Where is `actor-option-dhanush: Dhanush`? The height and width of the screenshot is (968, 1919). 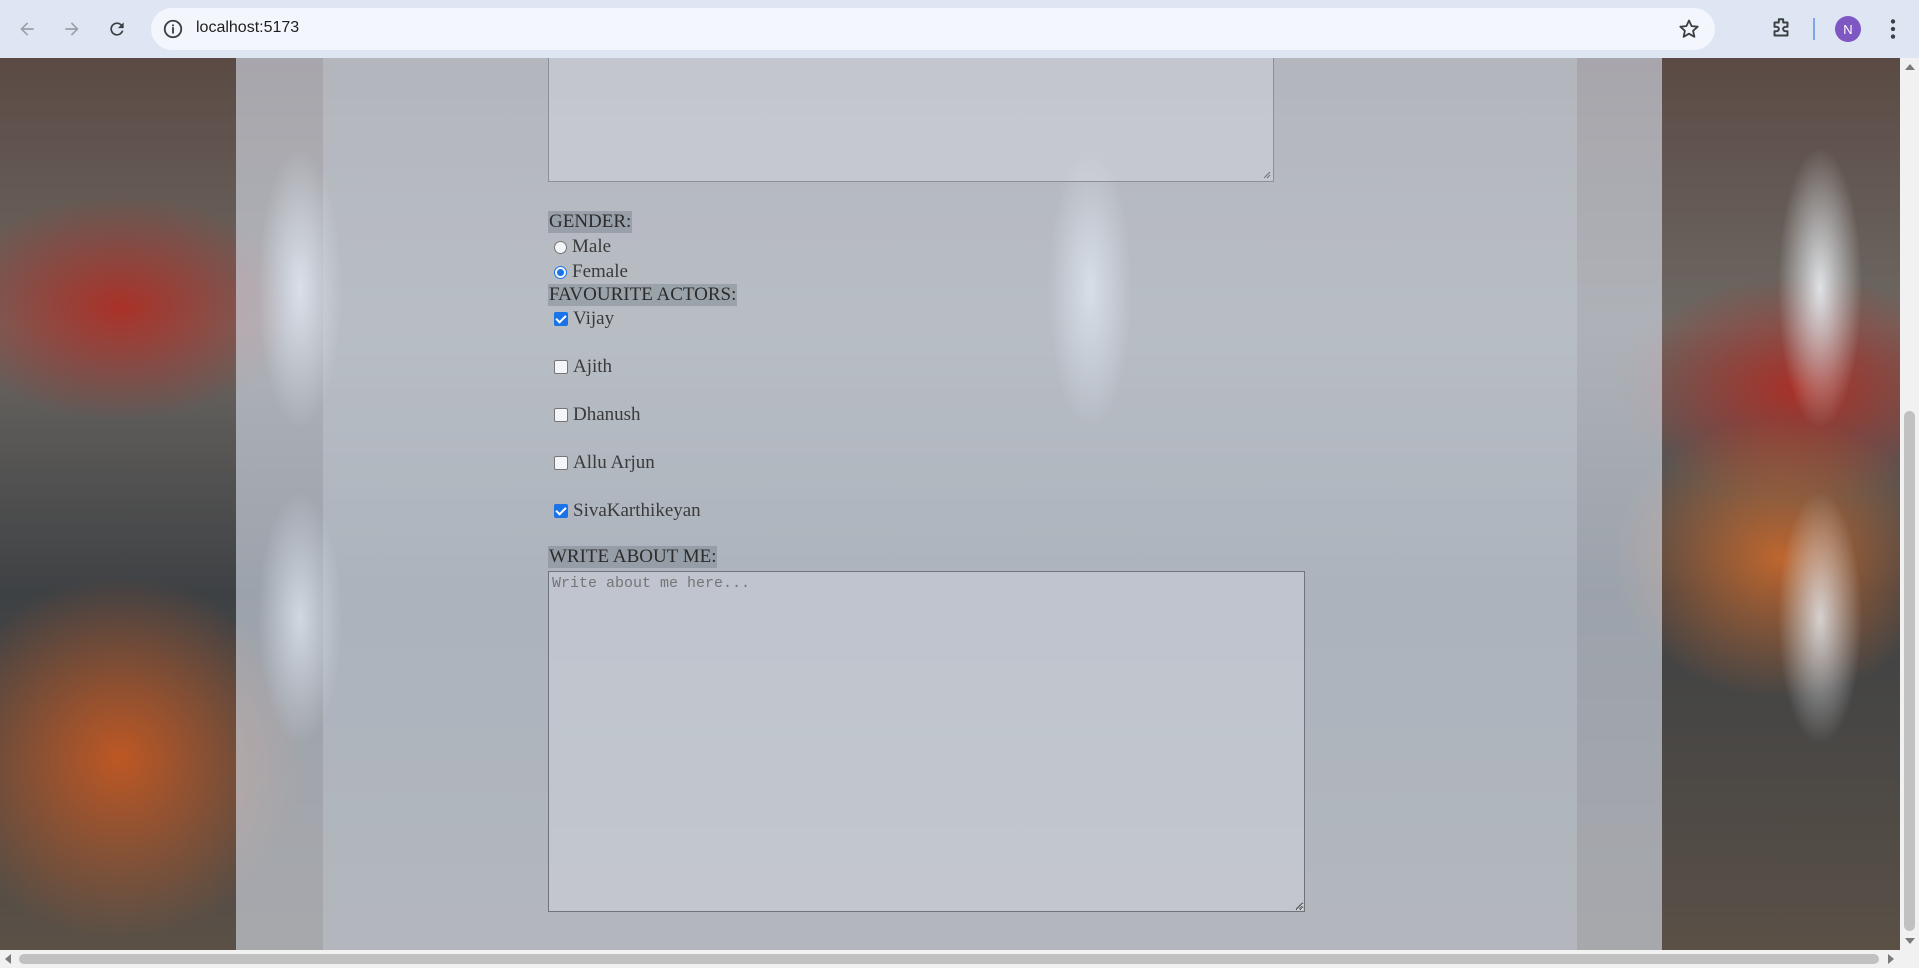
actor-option-dhanush: Dhanush is located at coordinates (597, 415).